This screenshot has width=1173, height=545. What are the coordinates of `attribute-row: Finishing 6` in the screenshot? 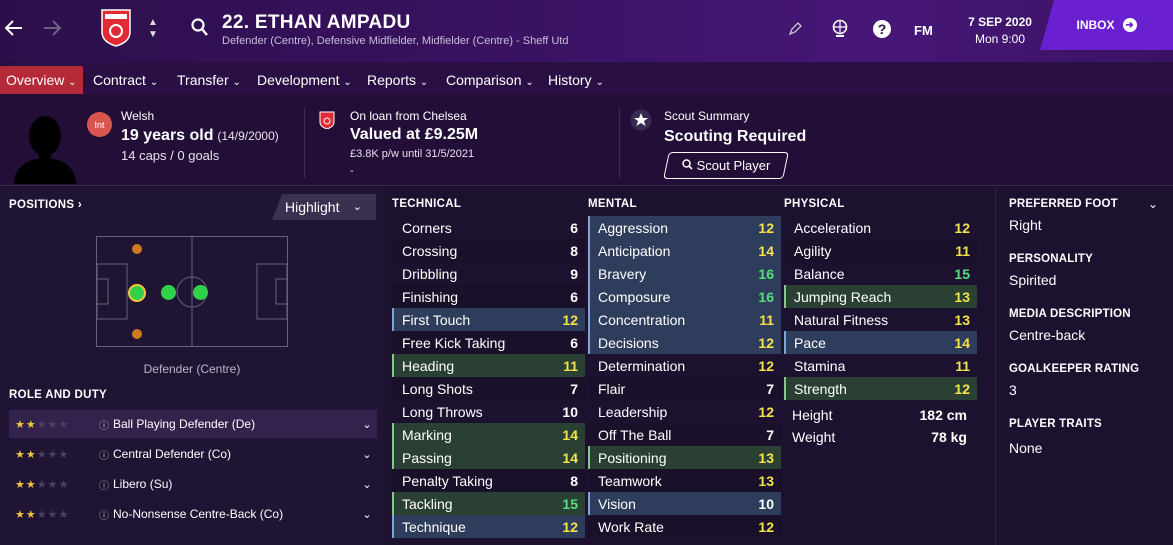 It's located at (488, 296).